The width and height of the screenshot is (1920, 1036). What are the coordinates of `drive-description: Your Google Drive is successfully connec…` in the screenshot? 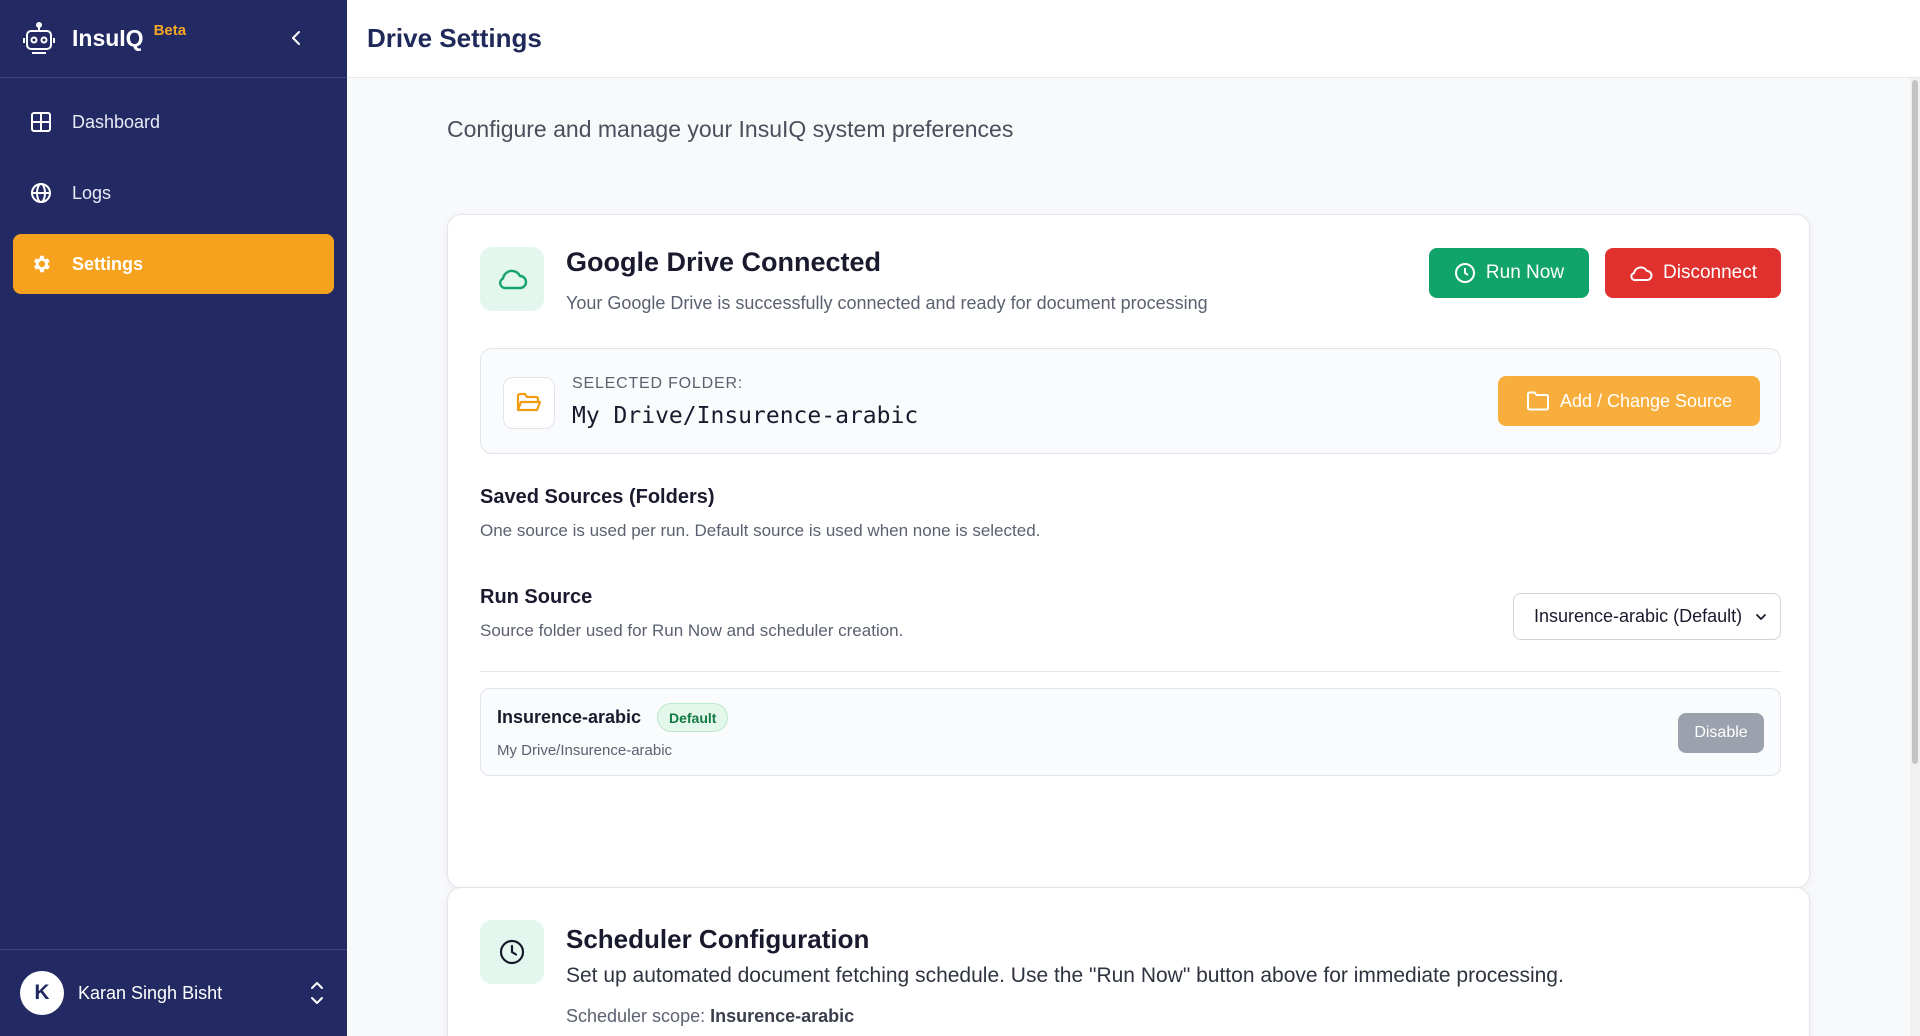 It's located at (887, 303).